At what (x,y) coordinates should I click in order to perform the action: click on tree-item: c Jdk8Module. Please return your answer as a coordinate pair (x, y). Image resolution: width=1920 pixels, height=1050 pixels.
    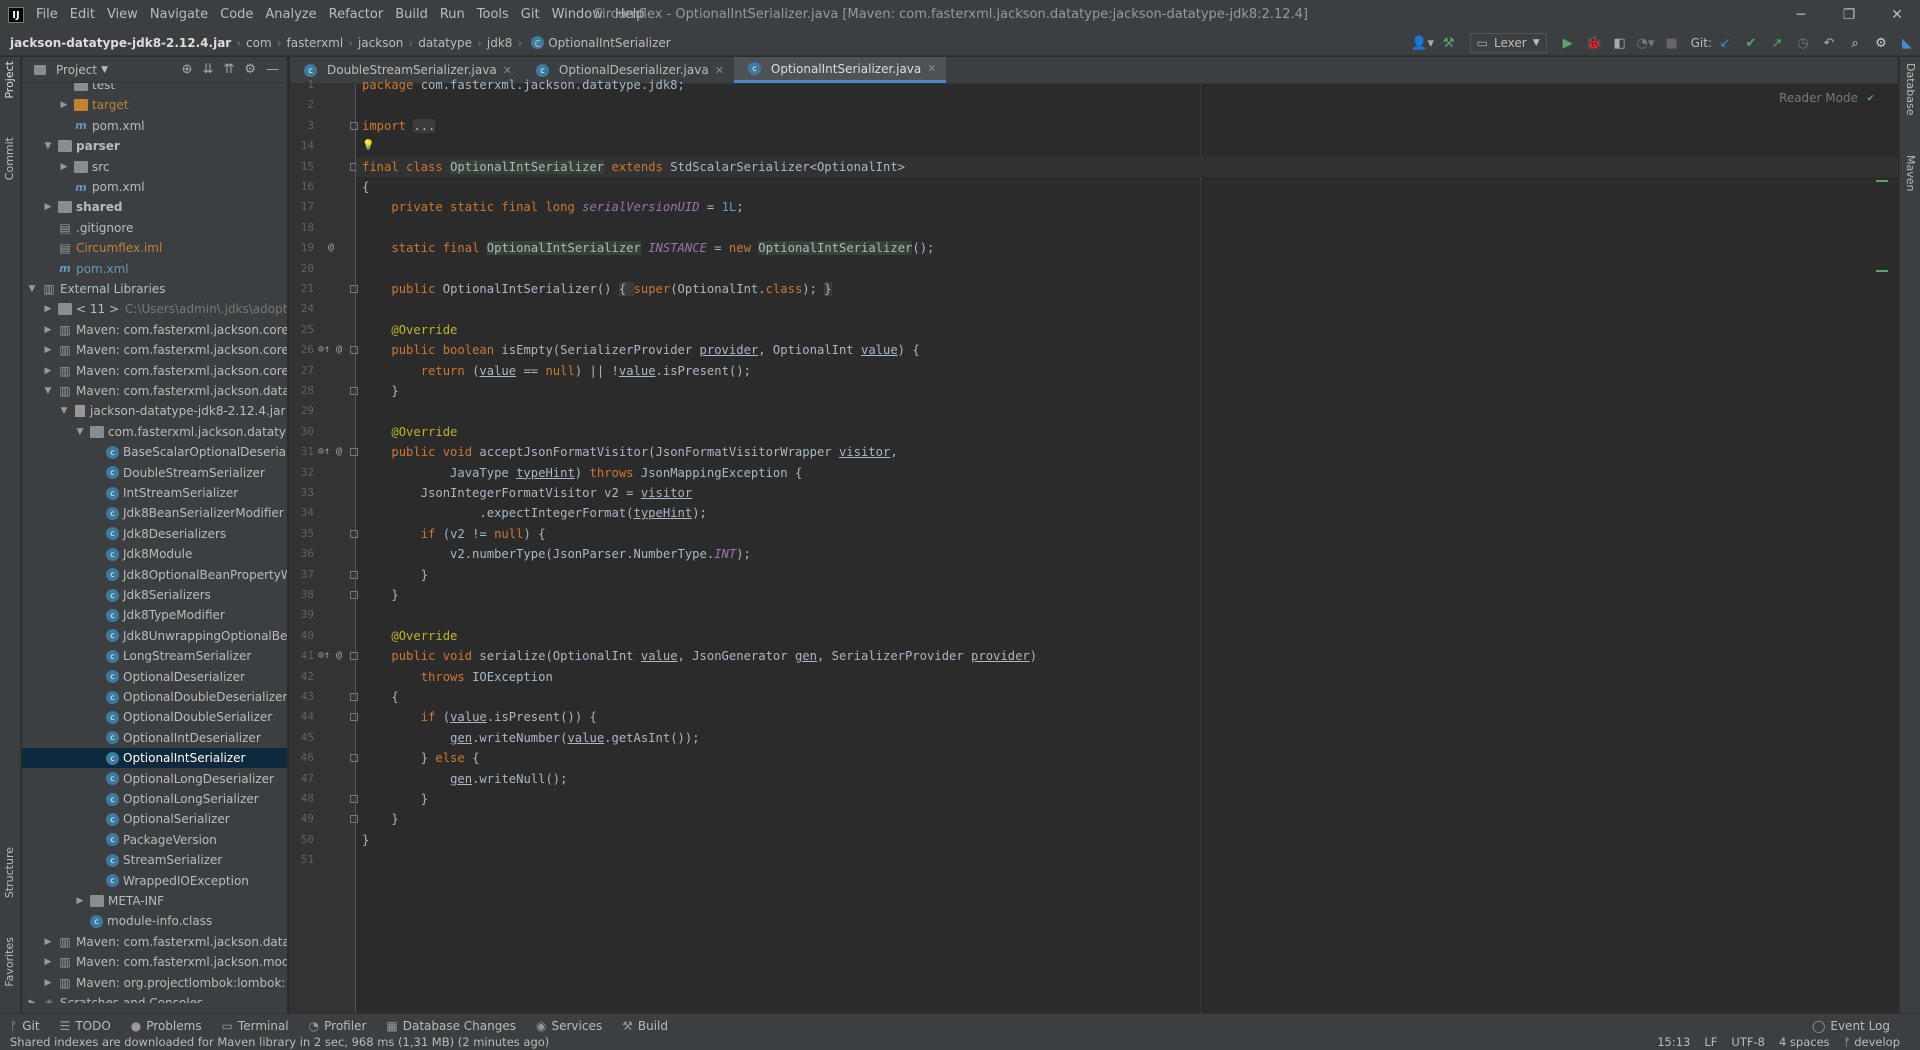
    Looking at the image, I should click on (154, 554).